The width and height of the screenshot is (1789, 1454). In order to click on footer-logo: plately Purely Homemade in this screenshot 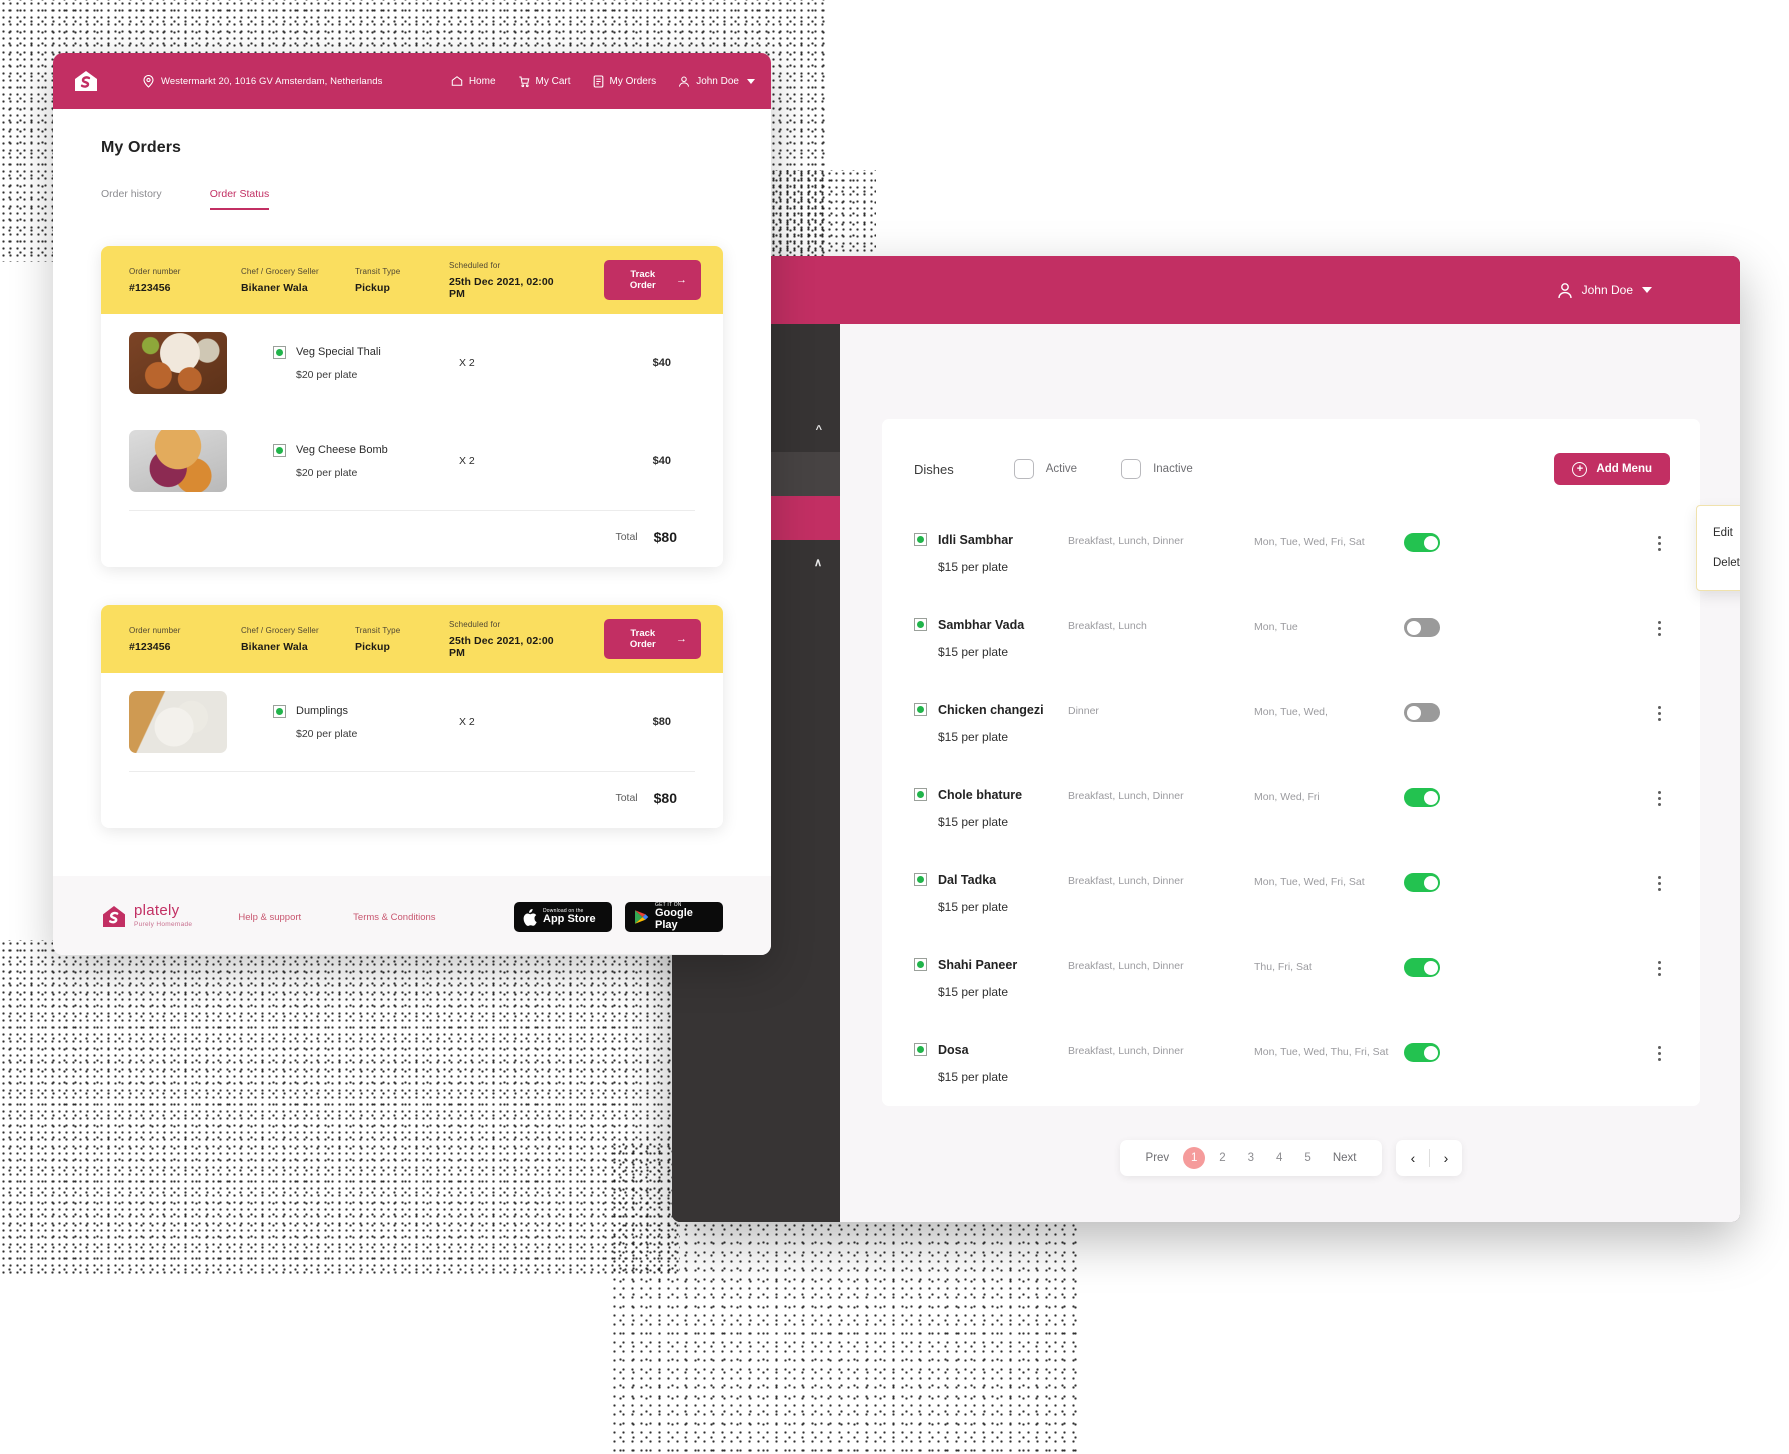, I will do `click(146, 917)`.